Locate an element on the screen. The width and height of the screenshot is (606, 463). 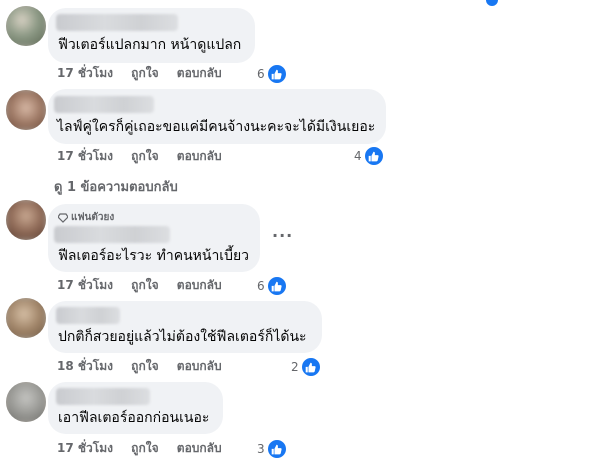
top-fan-badge: แฟนตัวยง is located at coordinates (86, 217).